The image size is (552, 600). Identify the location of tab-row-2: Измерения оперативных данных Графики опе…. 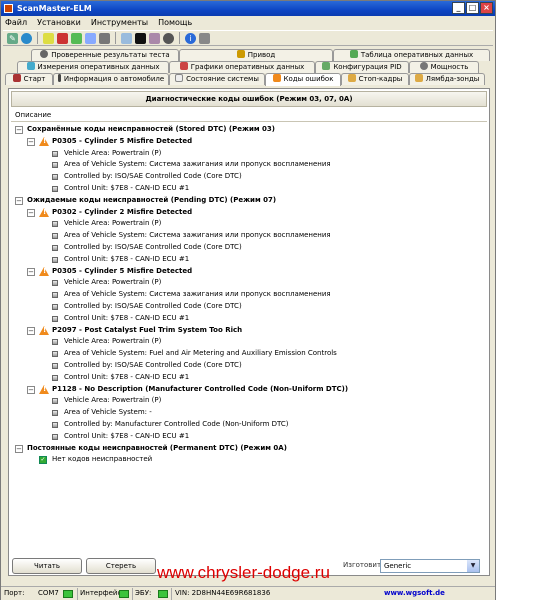
(248, 67).